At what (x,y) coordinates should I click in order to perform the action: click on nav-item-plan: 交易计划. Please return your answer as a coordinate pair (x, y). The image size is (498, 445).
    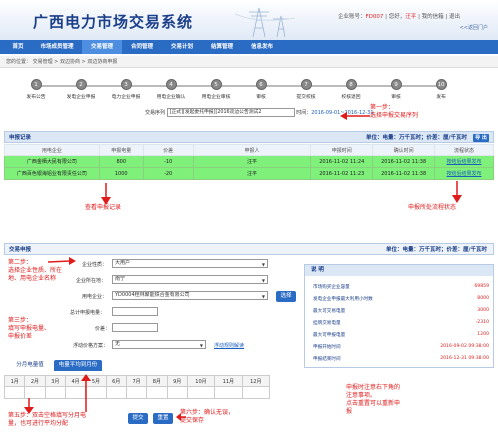
    Looking at the image, I should click on (182, 47).